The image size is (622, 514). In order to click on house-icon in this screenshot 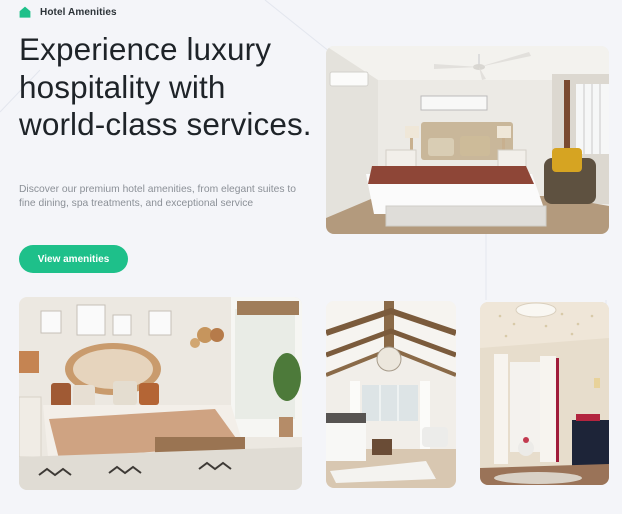, I will do `click(25, 12)`.